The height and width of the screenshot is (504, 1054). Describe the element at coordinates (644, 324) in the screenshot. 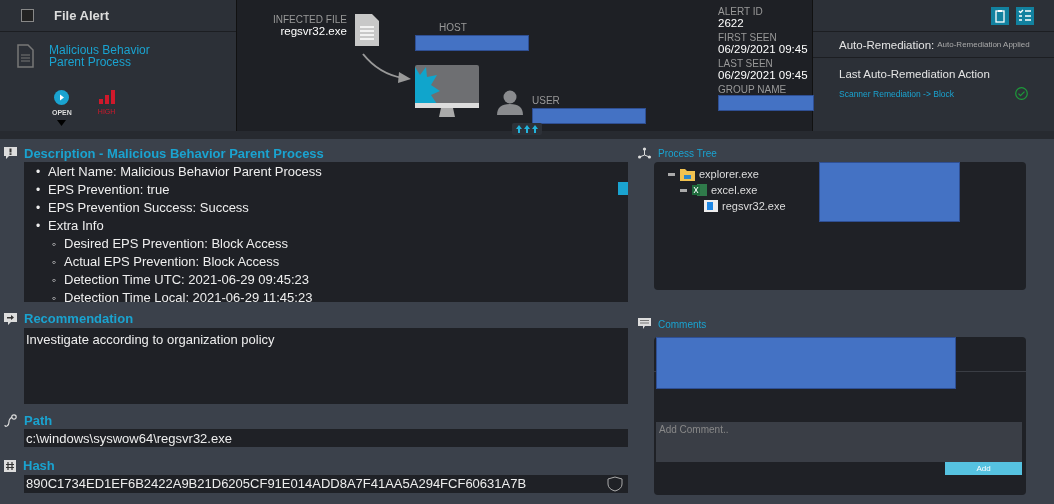

I see `comment-icon` at that location.